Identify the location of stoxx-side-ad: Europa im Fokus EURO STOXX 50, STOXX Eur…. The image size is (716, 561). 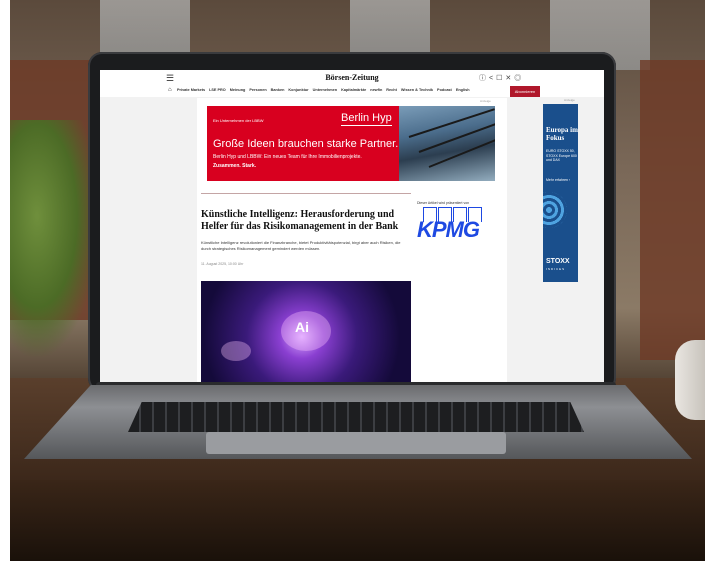
(560, 193).